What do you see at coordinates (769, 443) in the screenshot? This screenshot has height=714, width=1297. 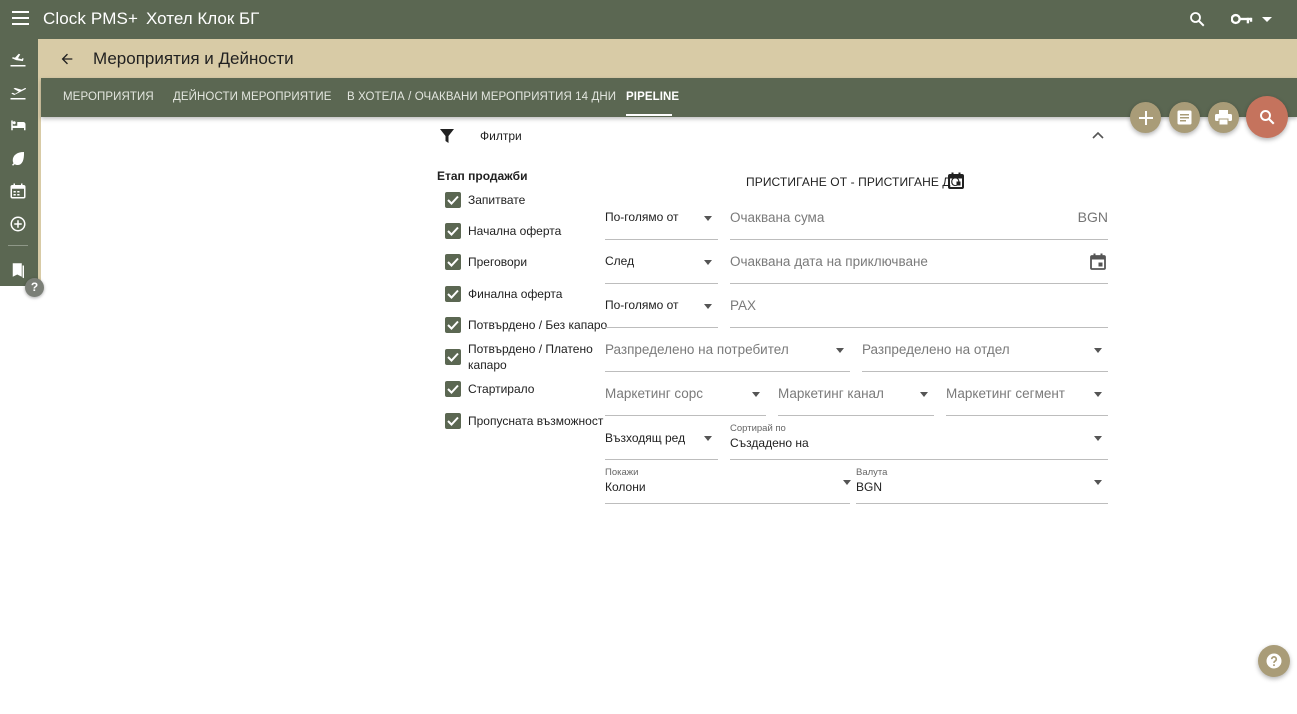 I see `sort-by-value: Създадено на` at bounding box center [769, 443].